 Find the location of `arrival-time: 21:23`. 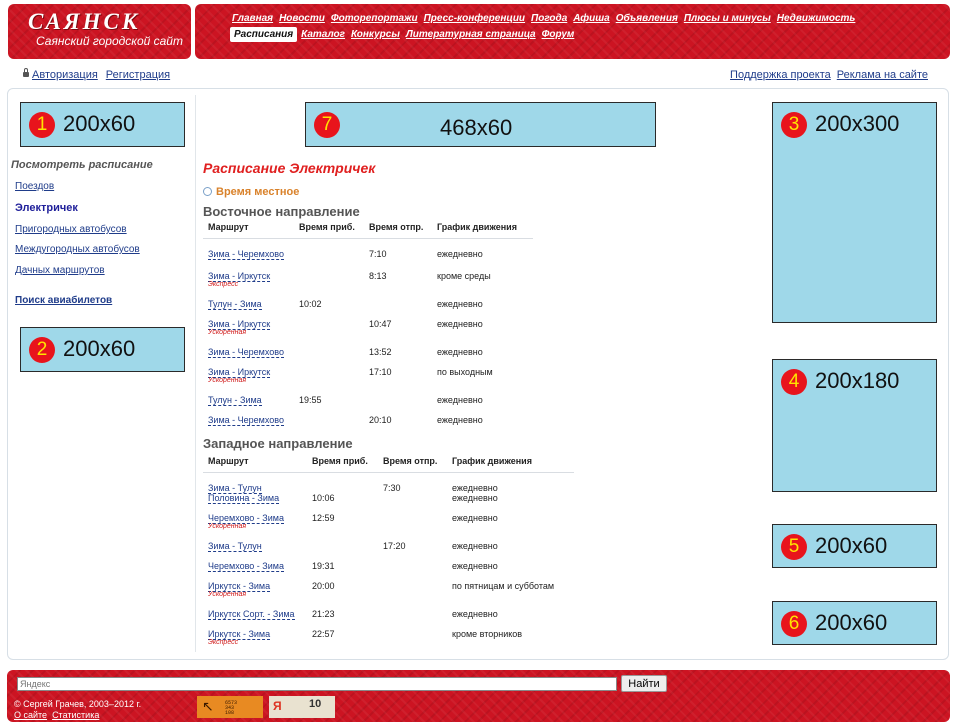

arrival-time: 21:23 is located at coordinates (323, 614).